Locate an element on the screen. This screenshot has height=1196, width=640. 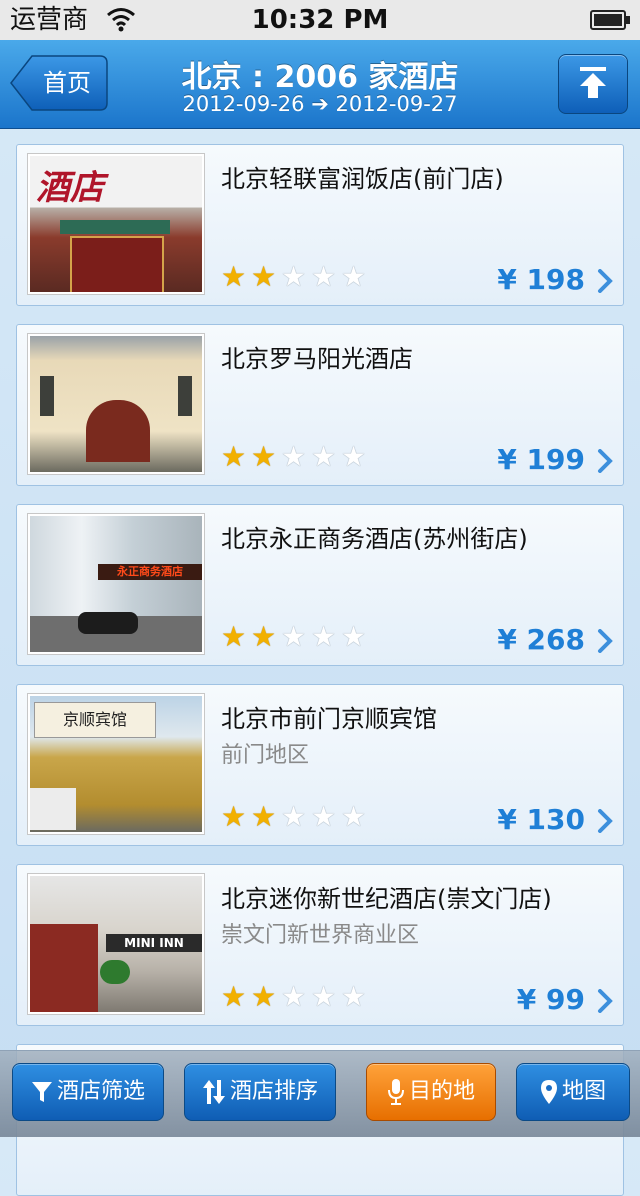
date-range: 2012-09-26 ➔ 2012-09-27 is located at coordinates (320, 104).